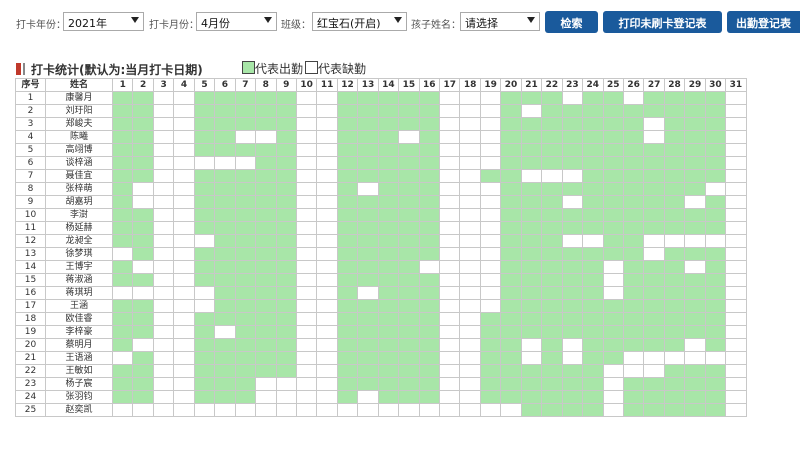  I want to click on class-select: 红宝石(开启), so click(359, 21).